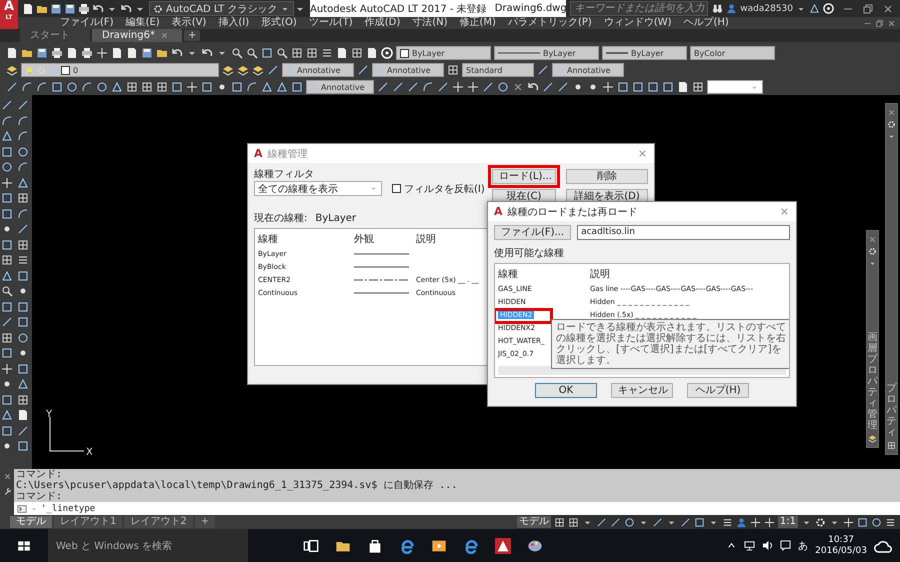 This screenshot has height=562, width=900. I want to click on filter-dropdown: 全ての線種を表示, so click(318, 188).